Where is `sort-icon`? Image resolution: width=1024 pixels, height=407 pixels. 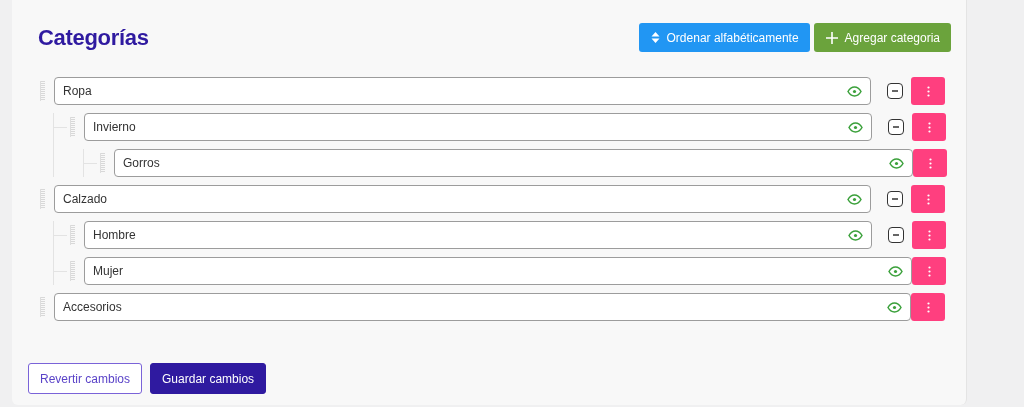
sort-icon is located at coordinates (655, 37).